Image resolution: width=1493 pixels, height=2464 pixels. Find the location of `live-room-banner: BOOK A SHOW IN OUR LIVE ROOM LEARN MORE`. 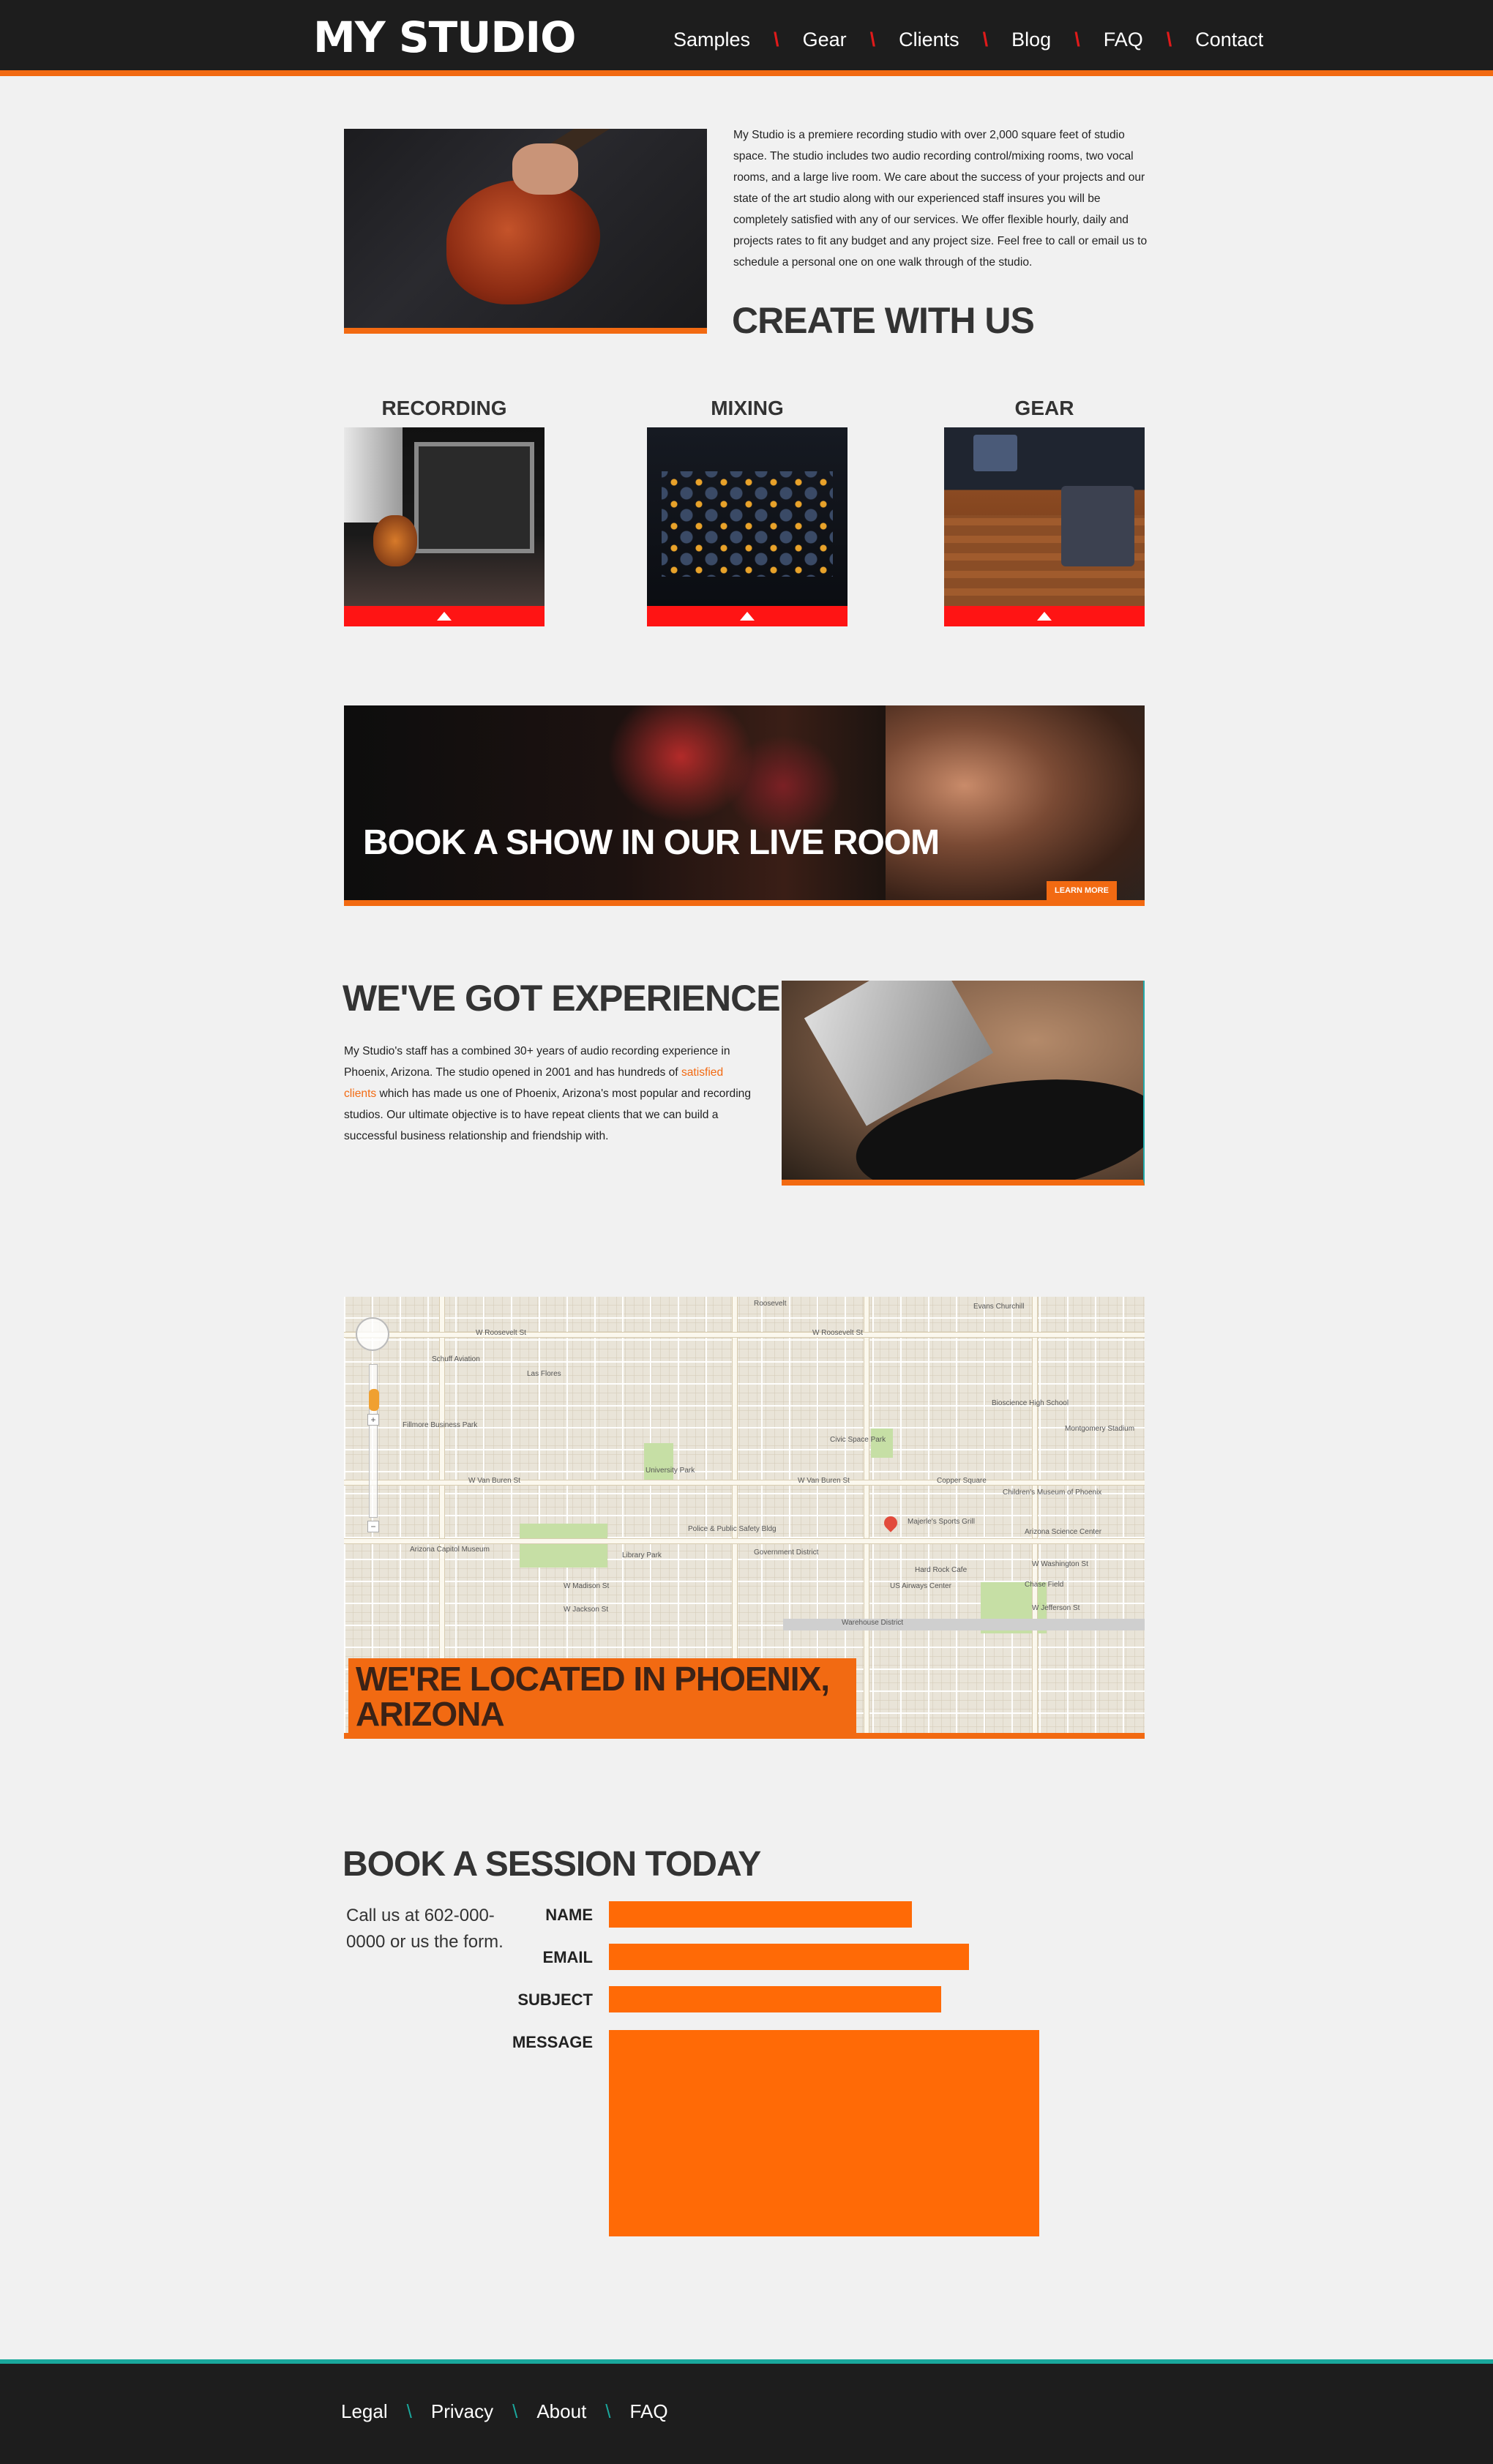

live-room-banner: BOOK A SHOW IN OUR LIVE ROOM LEARN MORE is located at coordinates (744, 806).